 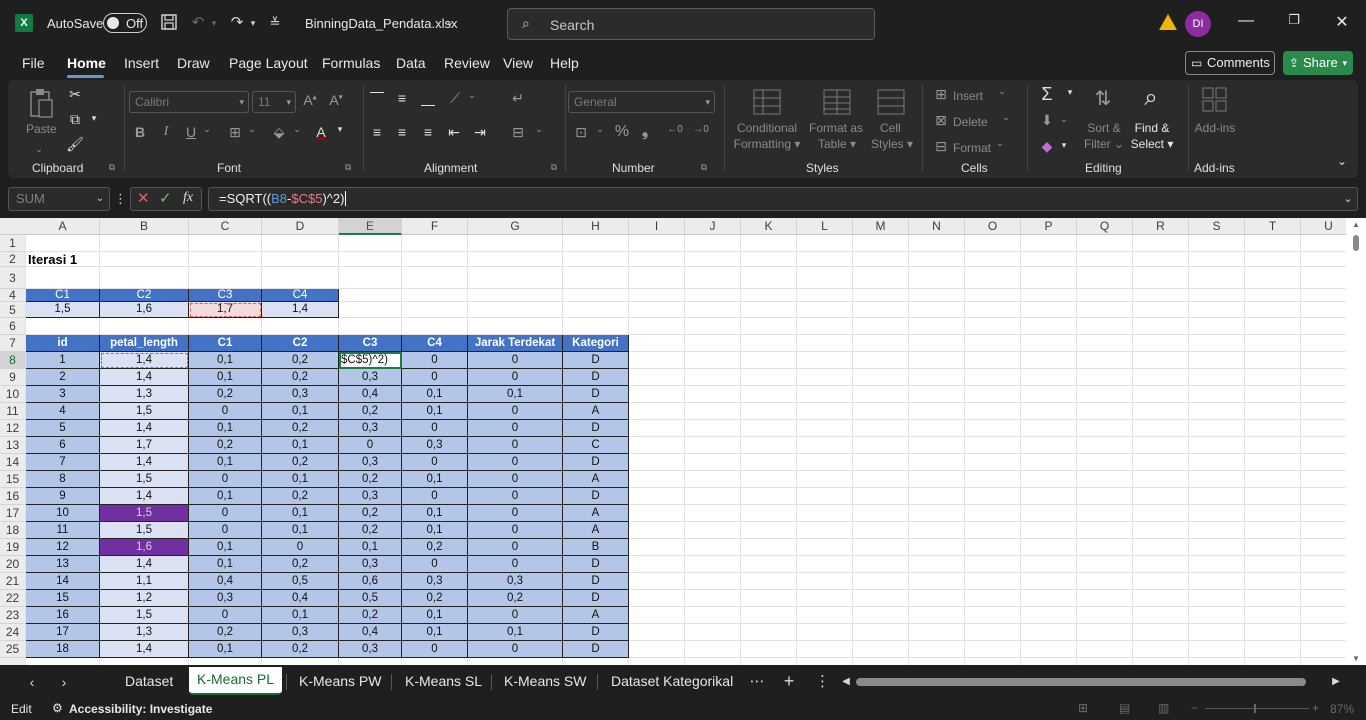 What do you see at coordinates (13, 411) in the screenshot?
I see `row-header: 11` at bounding box center [13, 411].